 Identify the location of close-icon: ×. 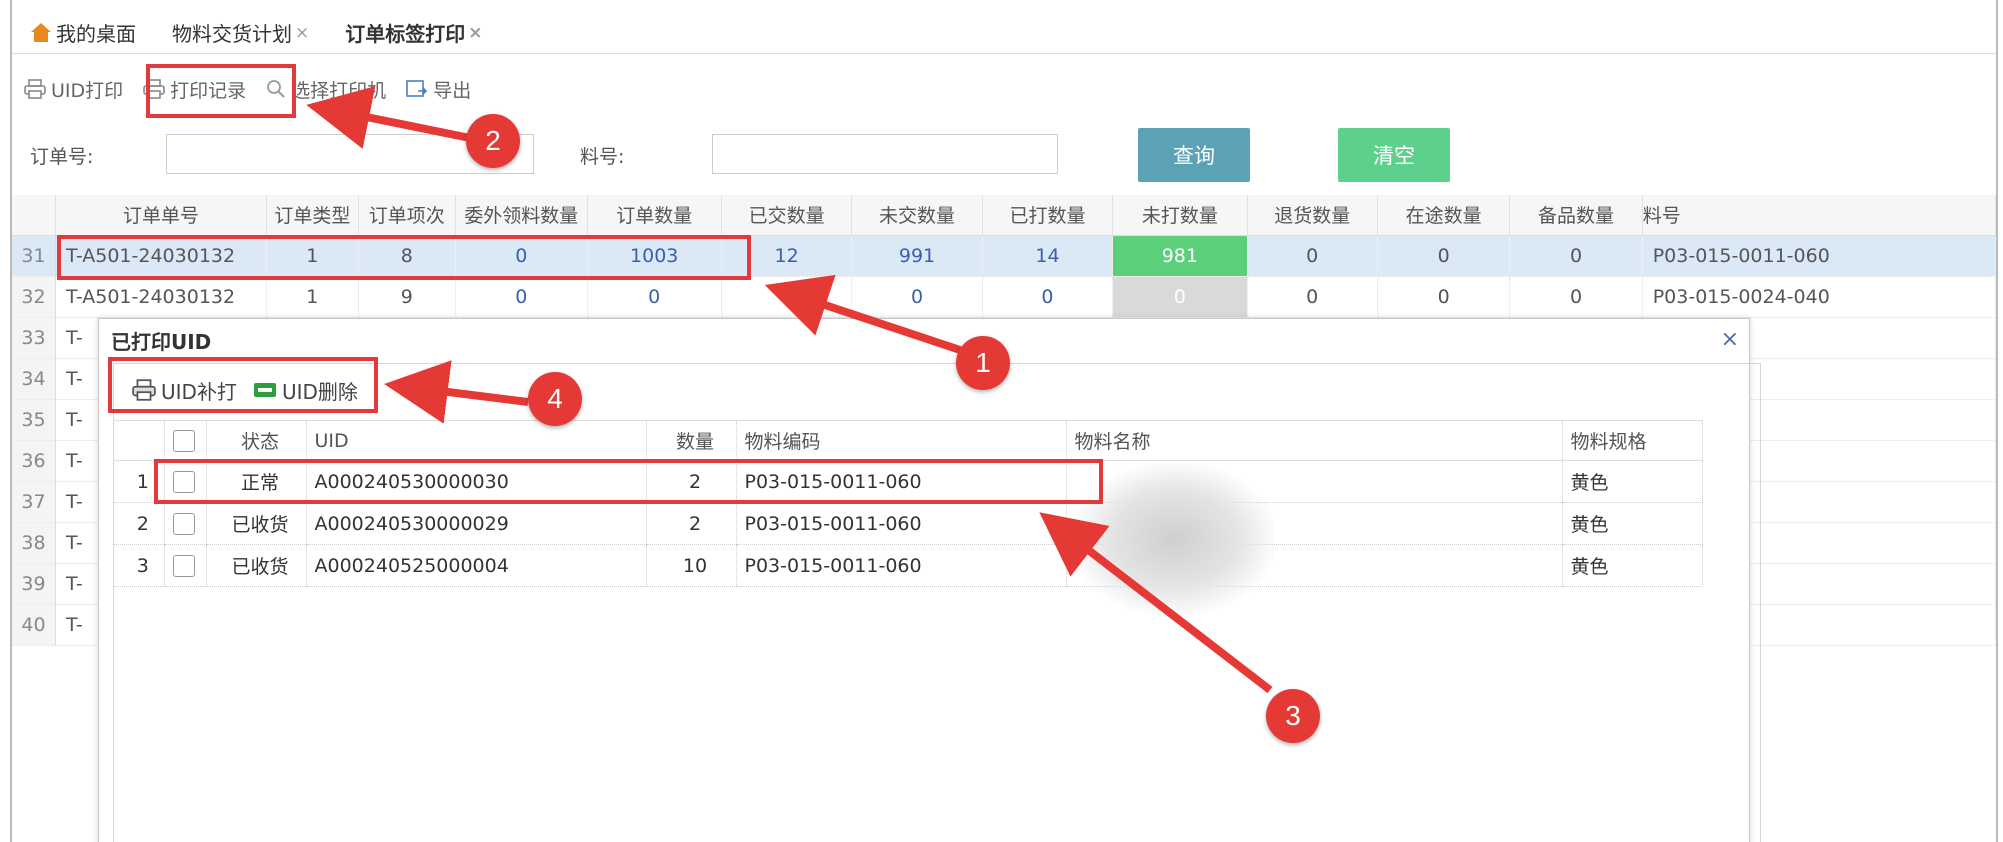
(1730, 339).